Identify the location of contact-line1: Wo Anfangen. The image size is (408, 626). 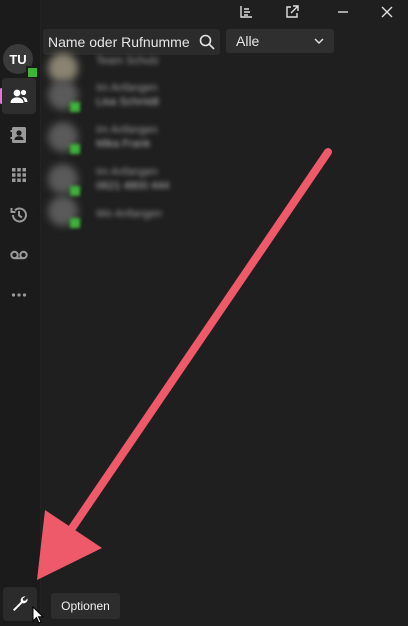
(129, 214).